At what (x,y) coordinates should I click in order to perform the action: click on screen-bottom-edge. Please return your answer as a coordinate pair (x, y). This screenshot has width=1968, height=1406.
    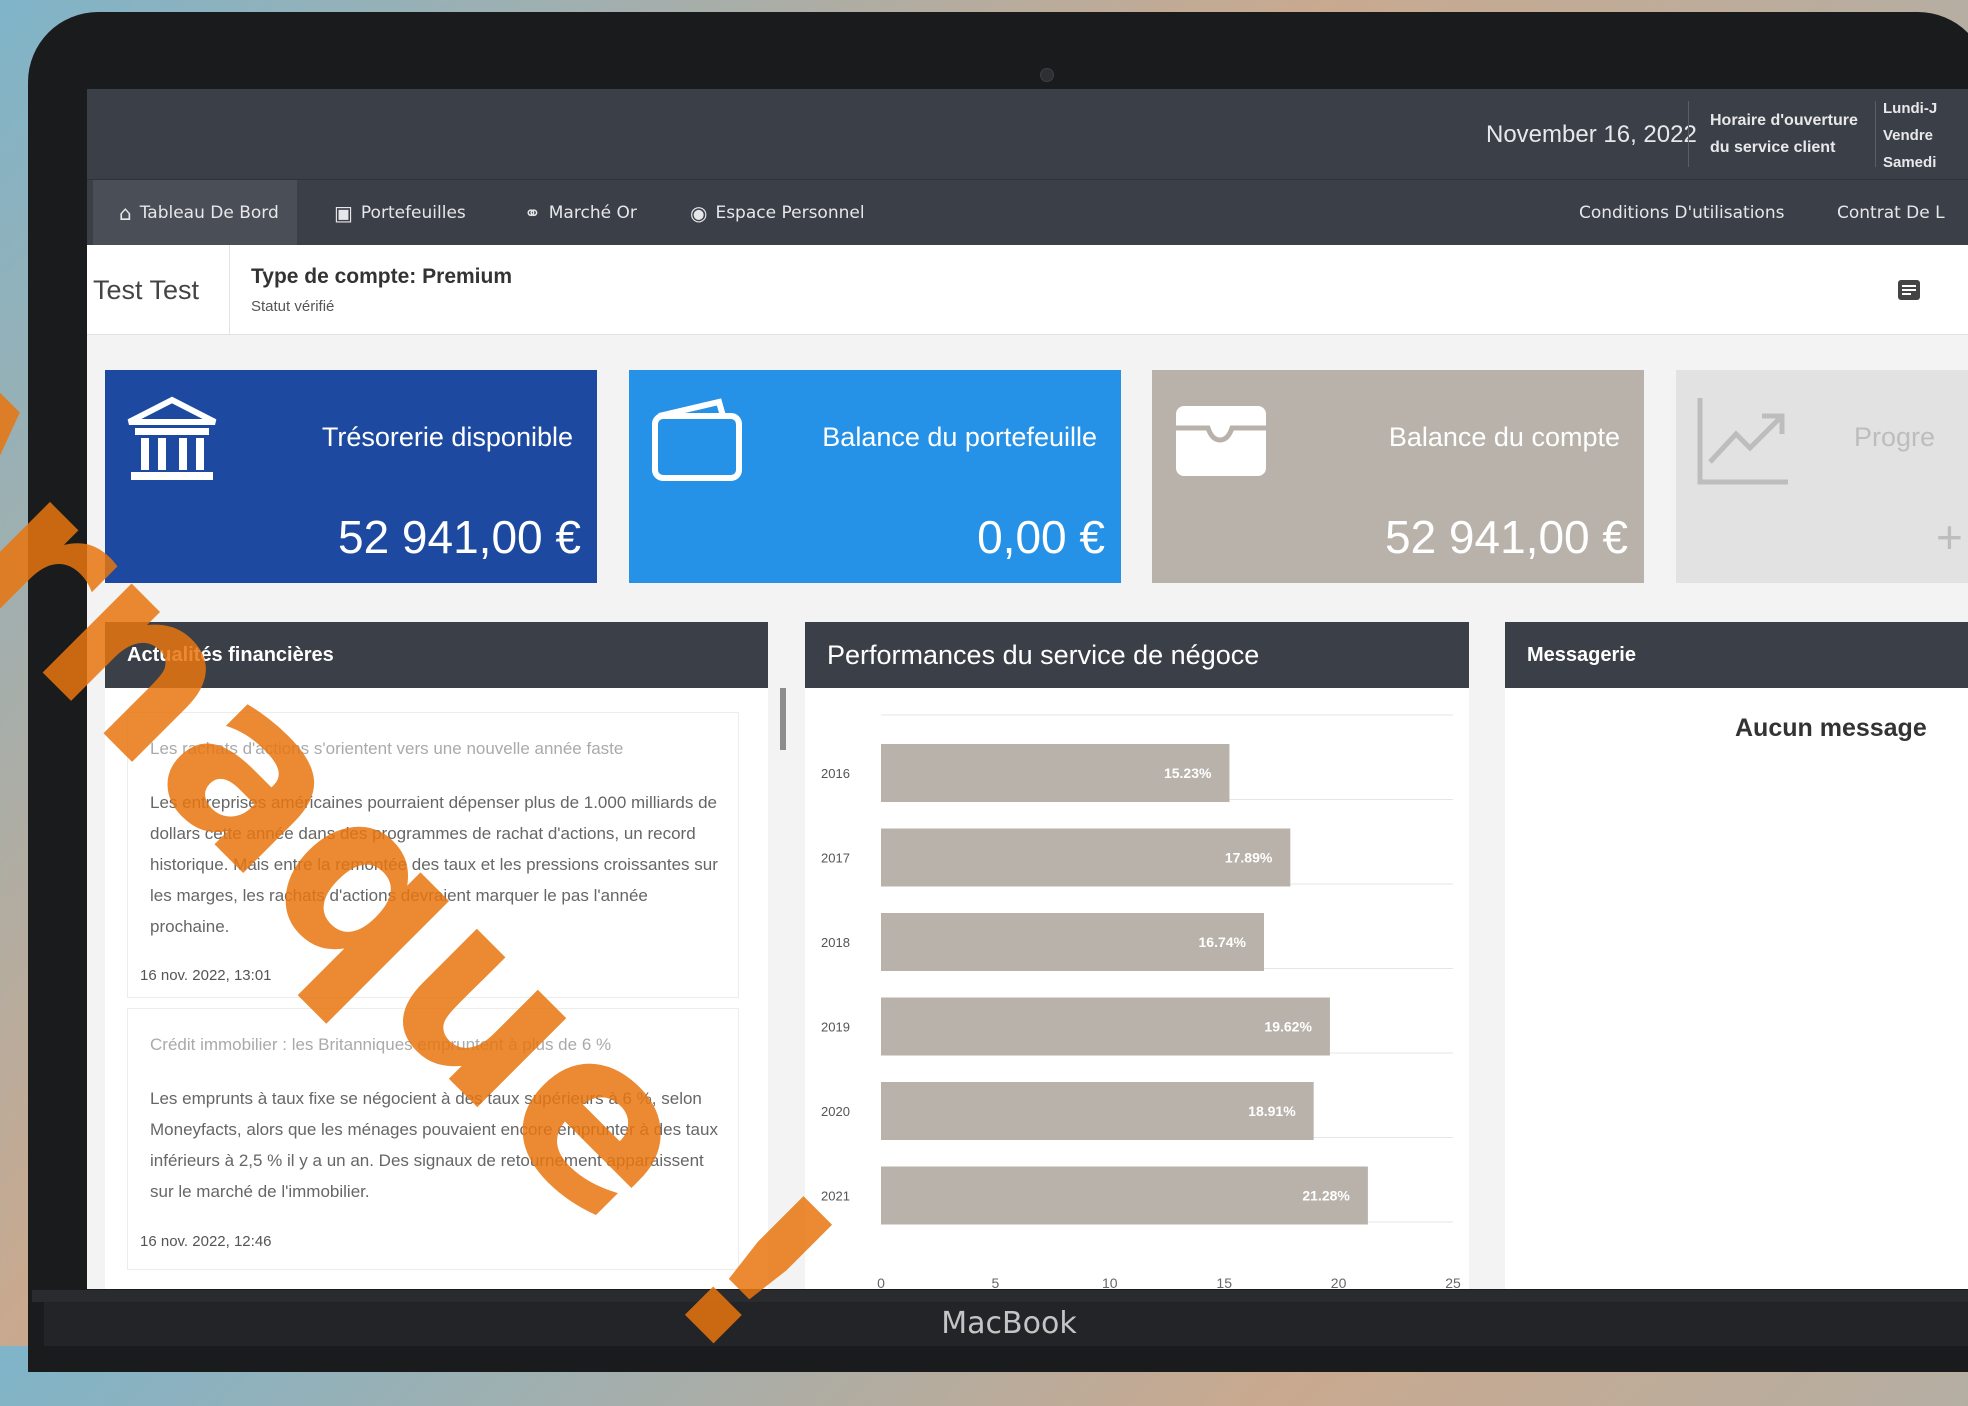
    Looking at the image, I should click on (1000, 1296).